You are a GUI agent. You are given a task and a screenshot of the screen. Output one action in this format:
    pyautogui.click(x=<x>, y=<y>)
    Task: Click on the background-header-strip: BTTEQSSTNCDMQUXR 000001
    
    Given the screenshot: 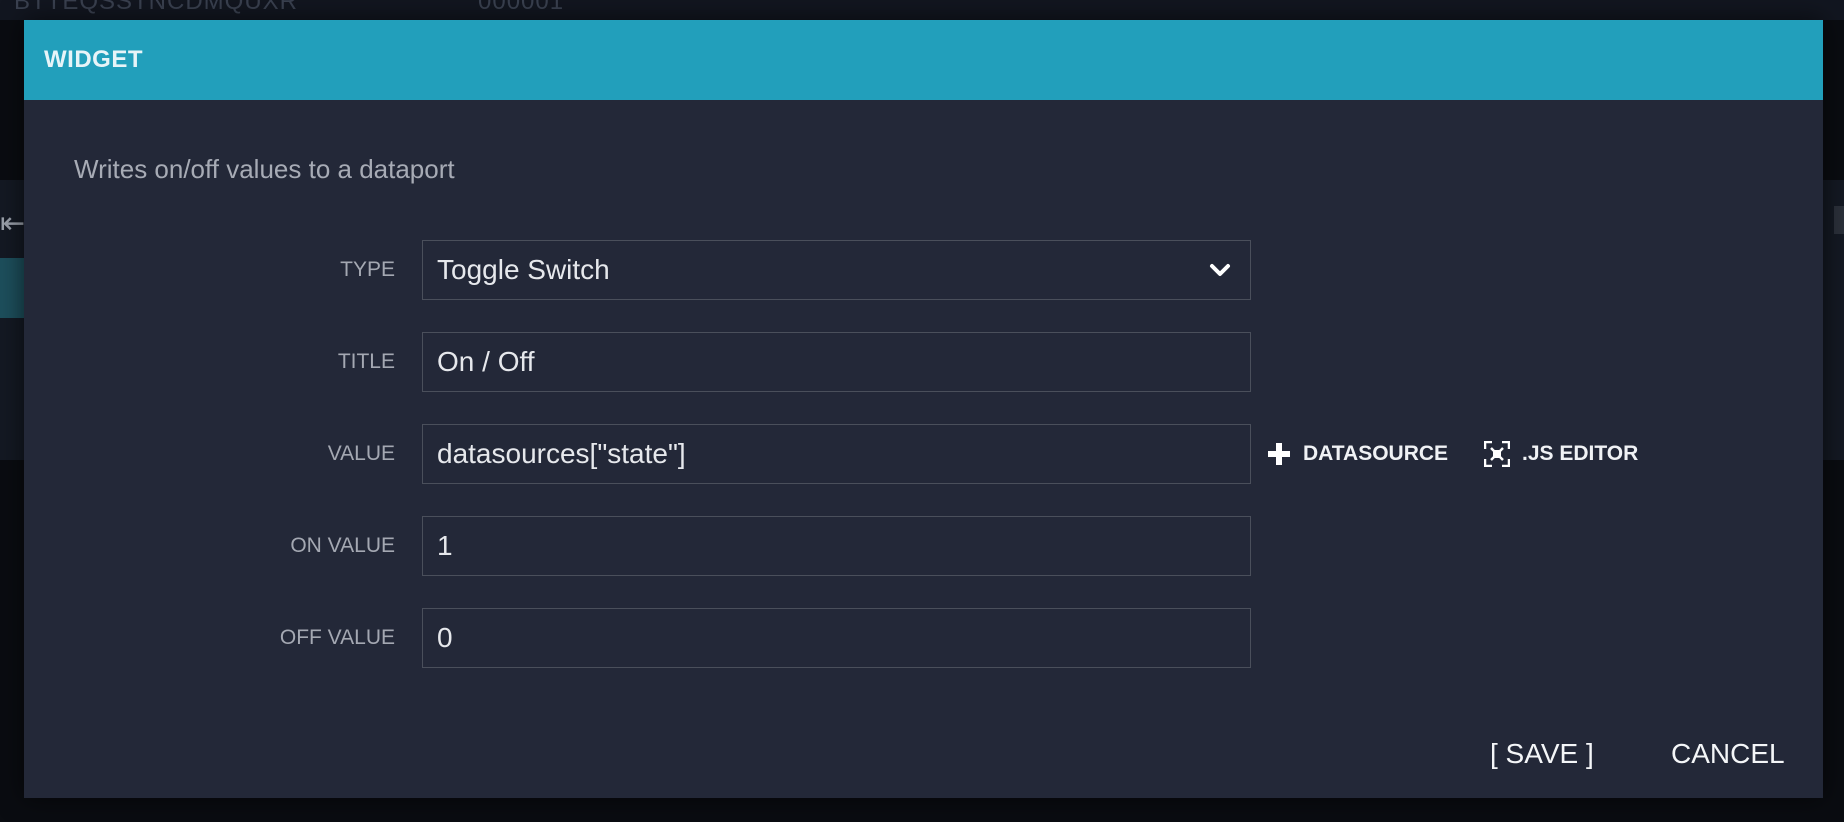 What is the action you would take?
    pyautogui.click(x=922, y=10)
    